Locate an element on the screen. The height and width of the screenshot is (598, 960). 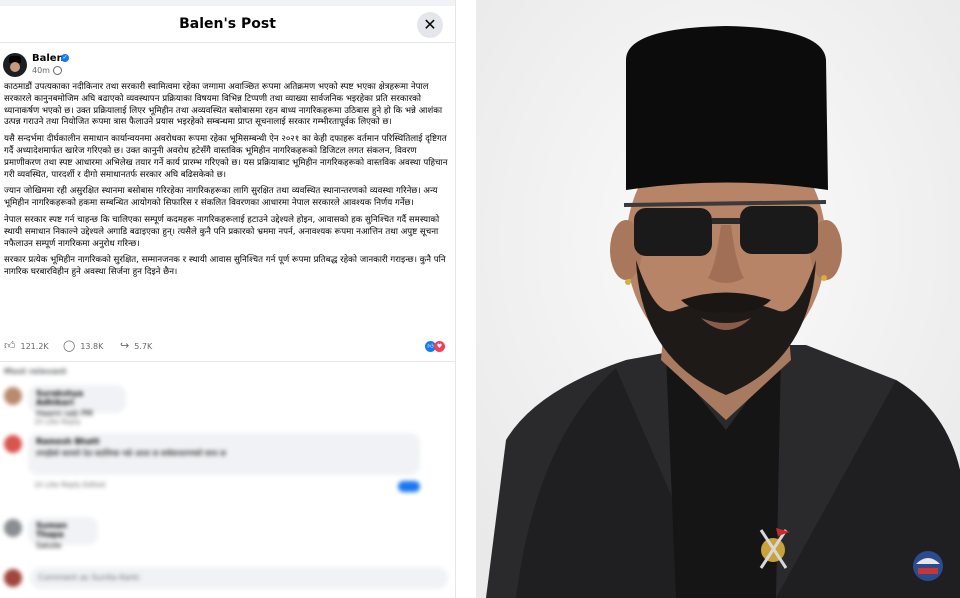
close-button: ✕ is located at coordinates (430, 25).